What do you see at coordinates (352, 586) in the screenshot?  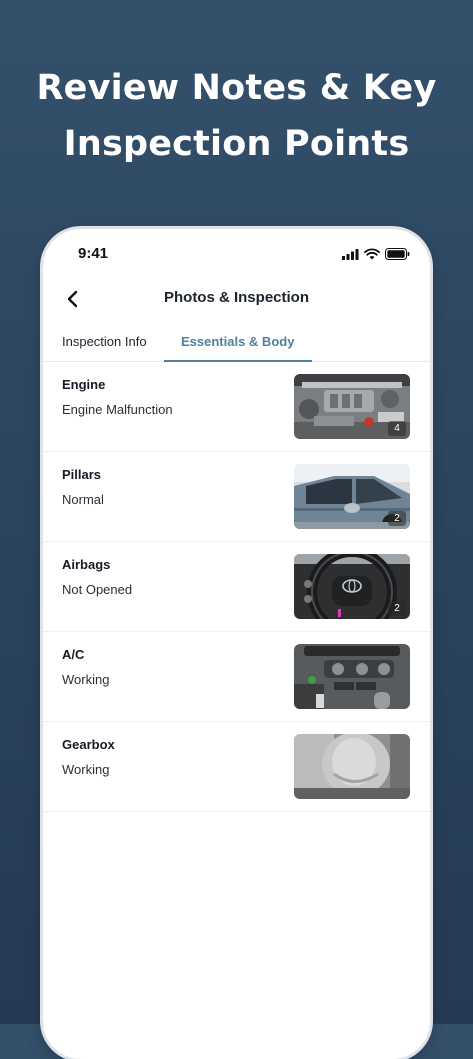 I see `steering-wheel-photo-thumbnail: 2` at bounding box center [352, 586].